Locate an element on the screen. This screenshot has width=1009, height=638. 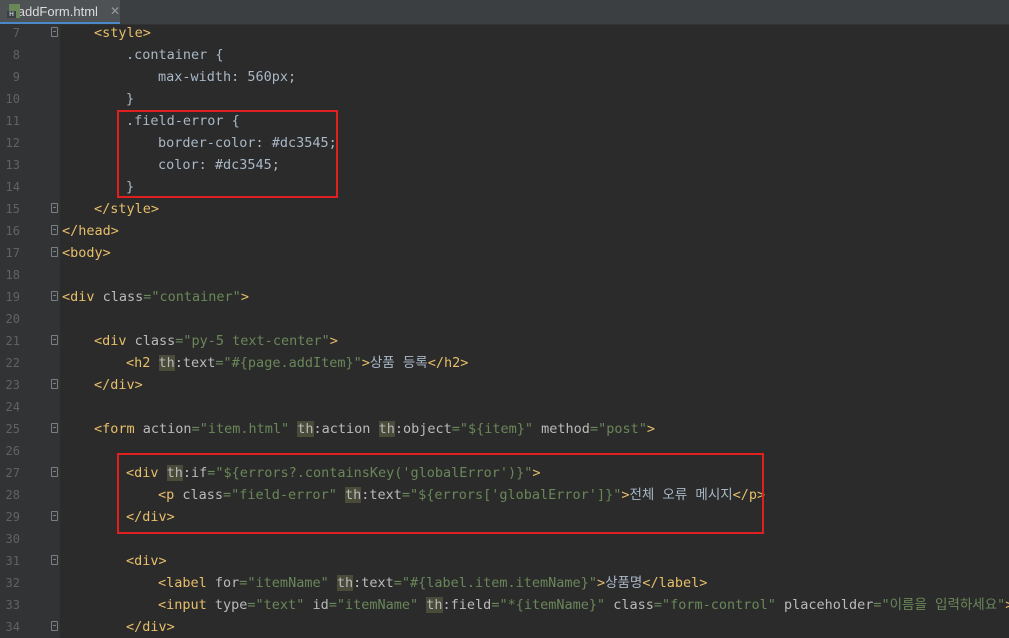
close-icon: ✕ is located at coordinates (115, 11).